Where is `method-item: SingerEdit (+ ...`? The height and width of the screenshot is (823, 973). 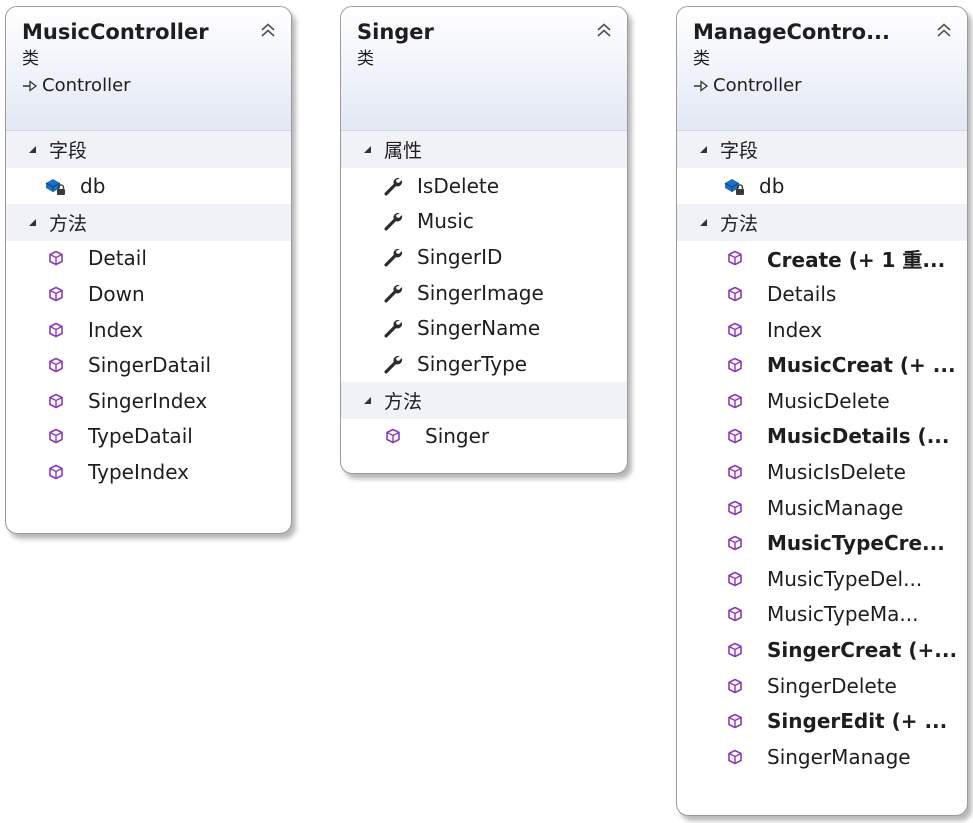 method-item: SingerEdit (+ ... is located at coordinates (822, 721).